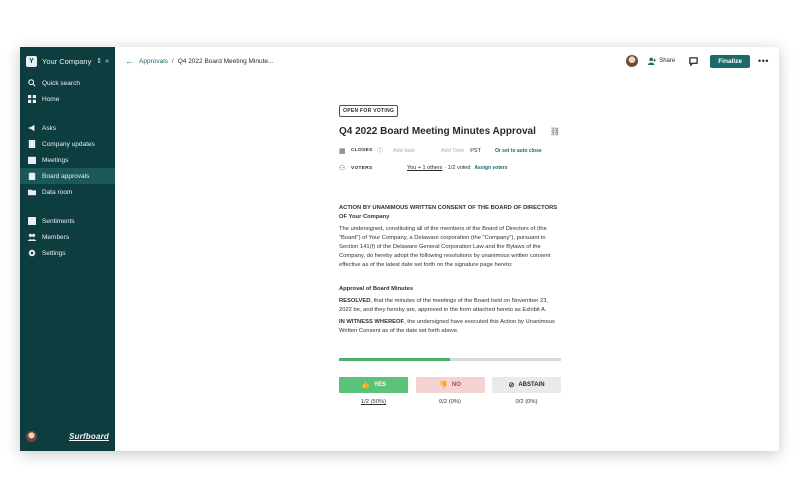  Describe the element at coordinates (417, 151) in the screenshot. I see `close-date-input: Add date` at that location.